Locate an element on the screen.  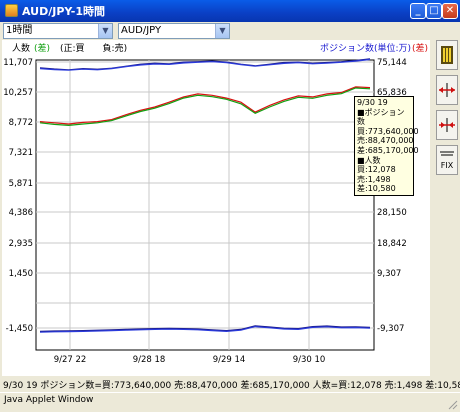
tooltip-line: 売:1,498 is located at coordinates (374, 179).